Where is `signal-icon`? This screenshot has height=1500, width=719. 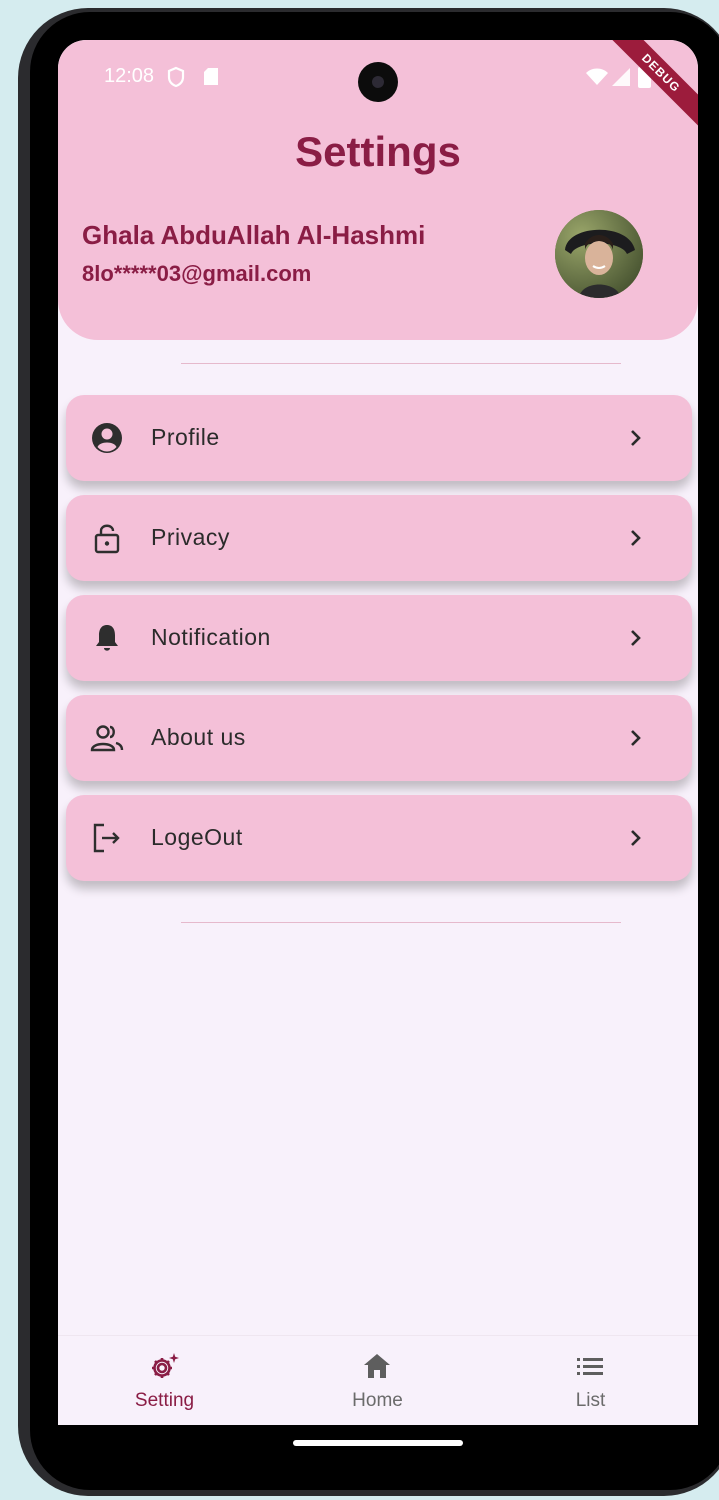 signal-icon is located at coordinates (621, 77).